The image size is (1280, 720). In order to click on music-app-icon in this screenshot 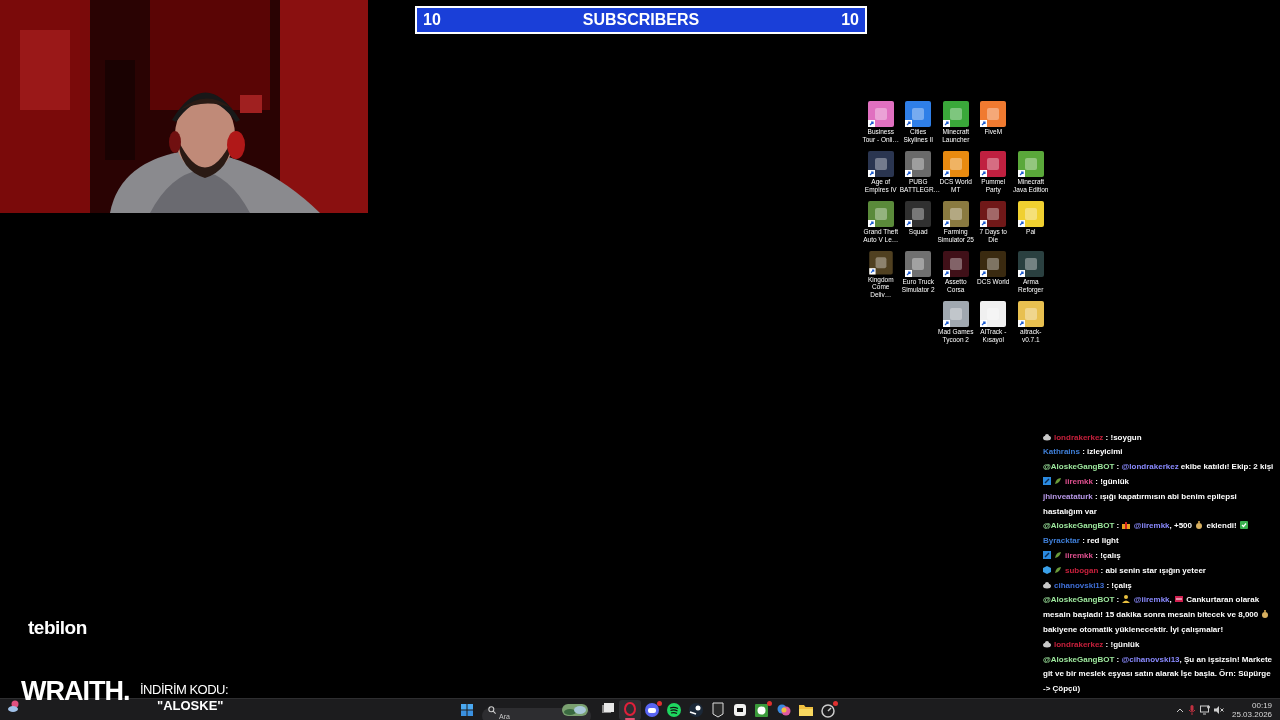, I will do `click(674, 709)`.